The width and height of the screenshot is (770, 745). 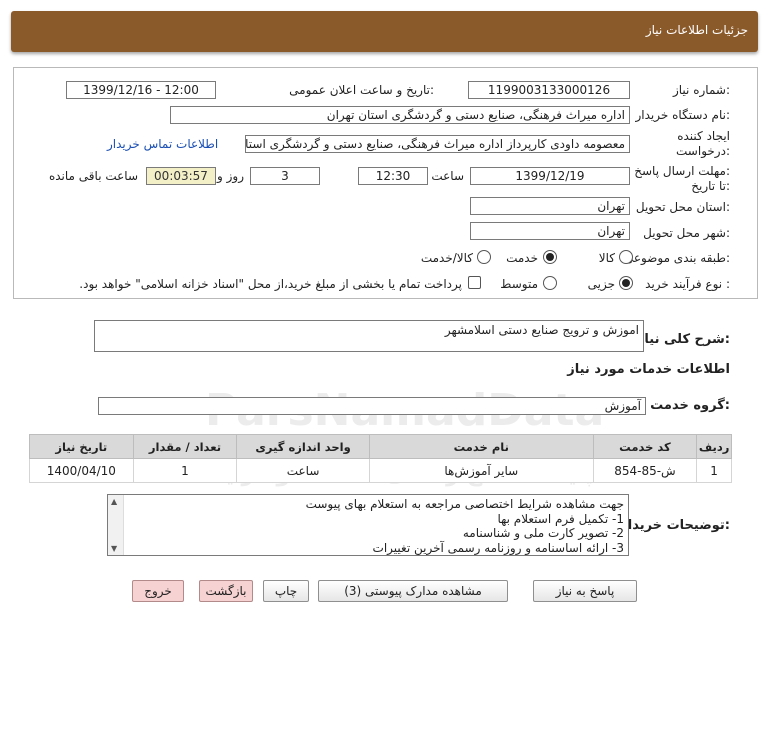 What do you see at coordinates (116, 525) in the screenshot?
I see `notes-scrollbar: ▲ ▼` at bounding box center [116, 525].